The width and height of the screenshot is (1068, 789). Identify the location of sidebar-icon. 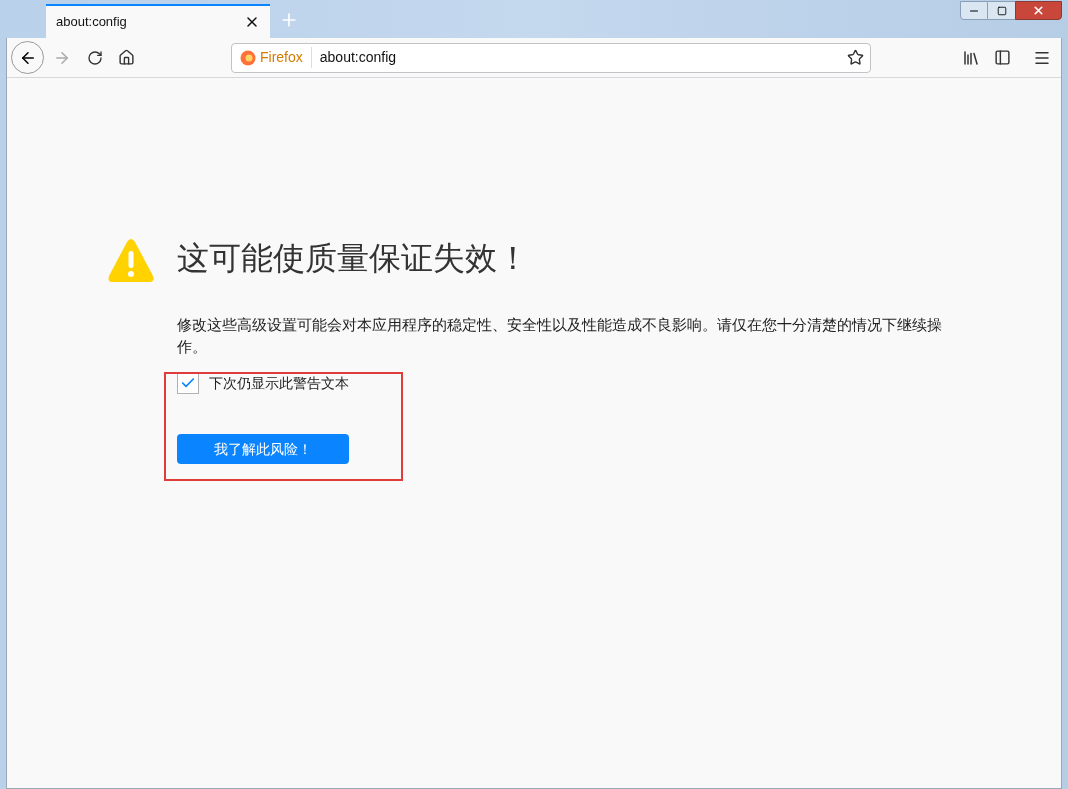
(1002, 57).